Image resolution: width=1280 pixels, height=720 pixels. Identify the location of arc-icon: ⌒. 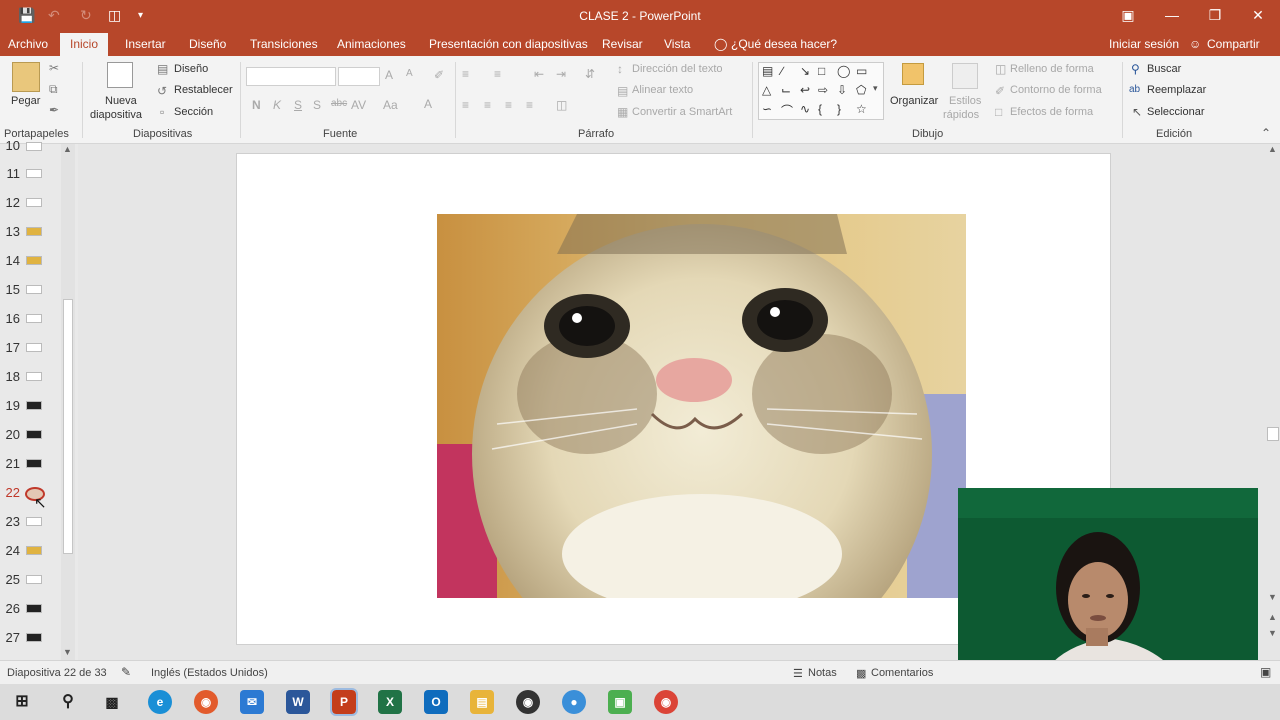
(787, 110).